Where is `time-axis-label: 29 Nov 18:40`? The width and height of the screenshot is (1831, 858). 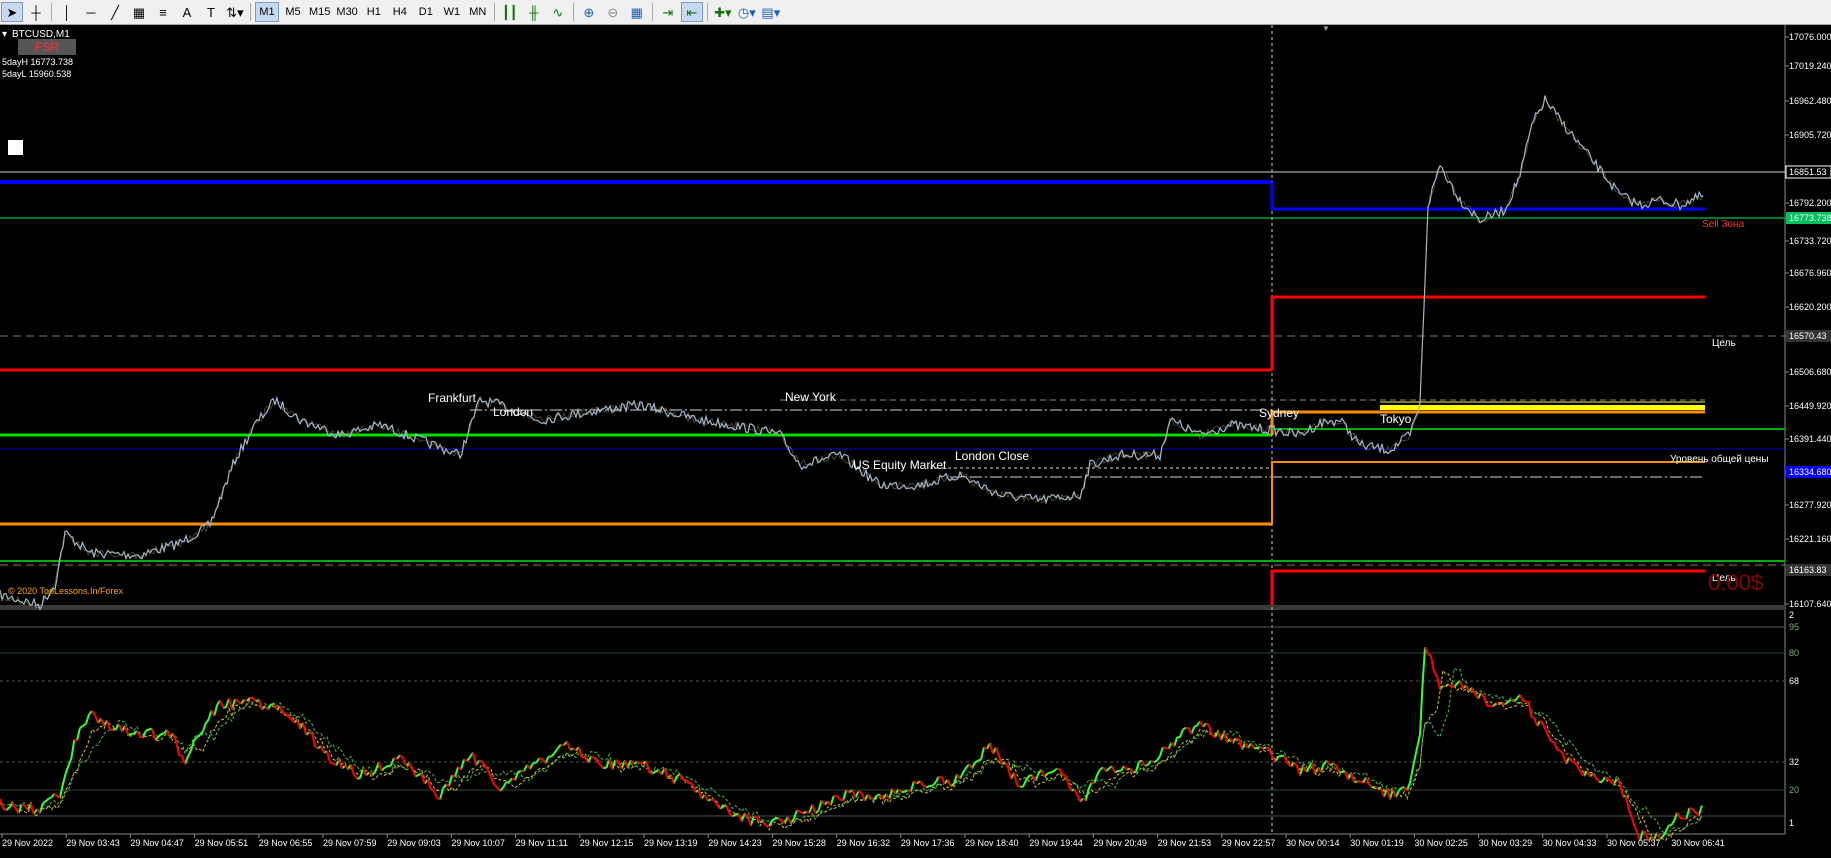 time-axis-label: 29 Nov 18:40 is located at coordinates (992, 843).